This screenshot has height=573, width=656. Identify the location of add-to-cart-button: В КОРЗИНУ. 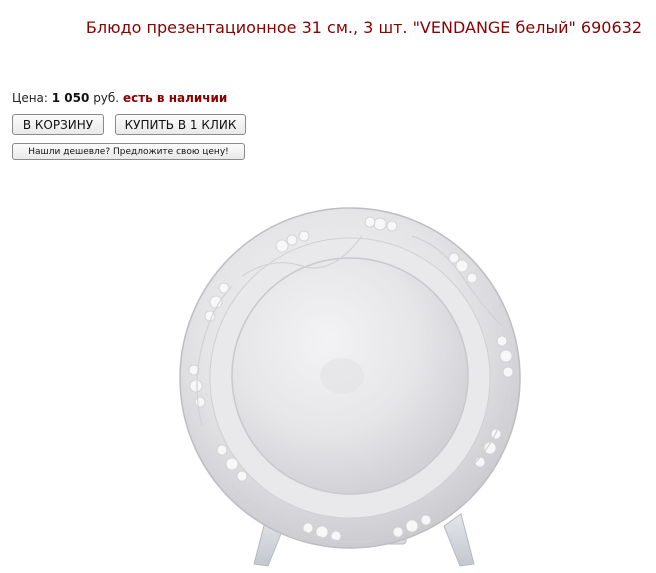
(58, 124).